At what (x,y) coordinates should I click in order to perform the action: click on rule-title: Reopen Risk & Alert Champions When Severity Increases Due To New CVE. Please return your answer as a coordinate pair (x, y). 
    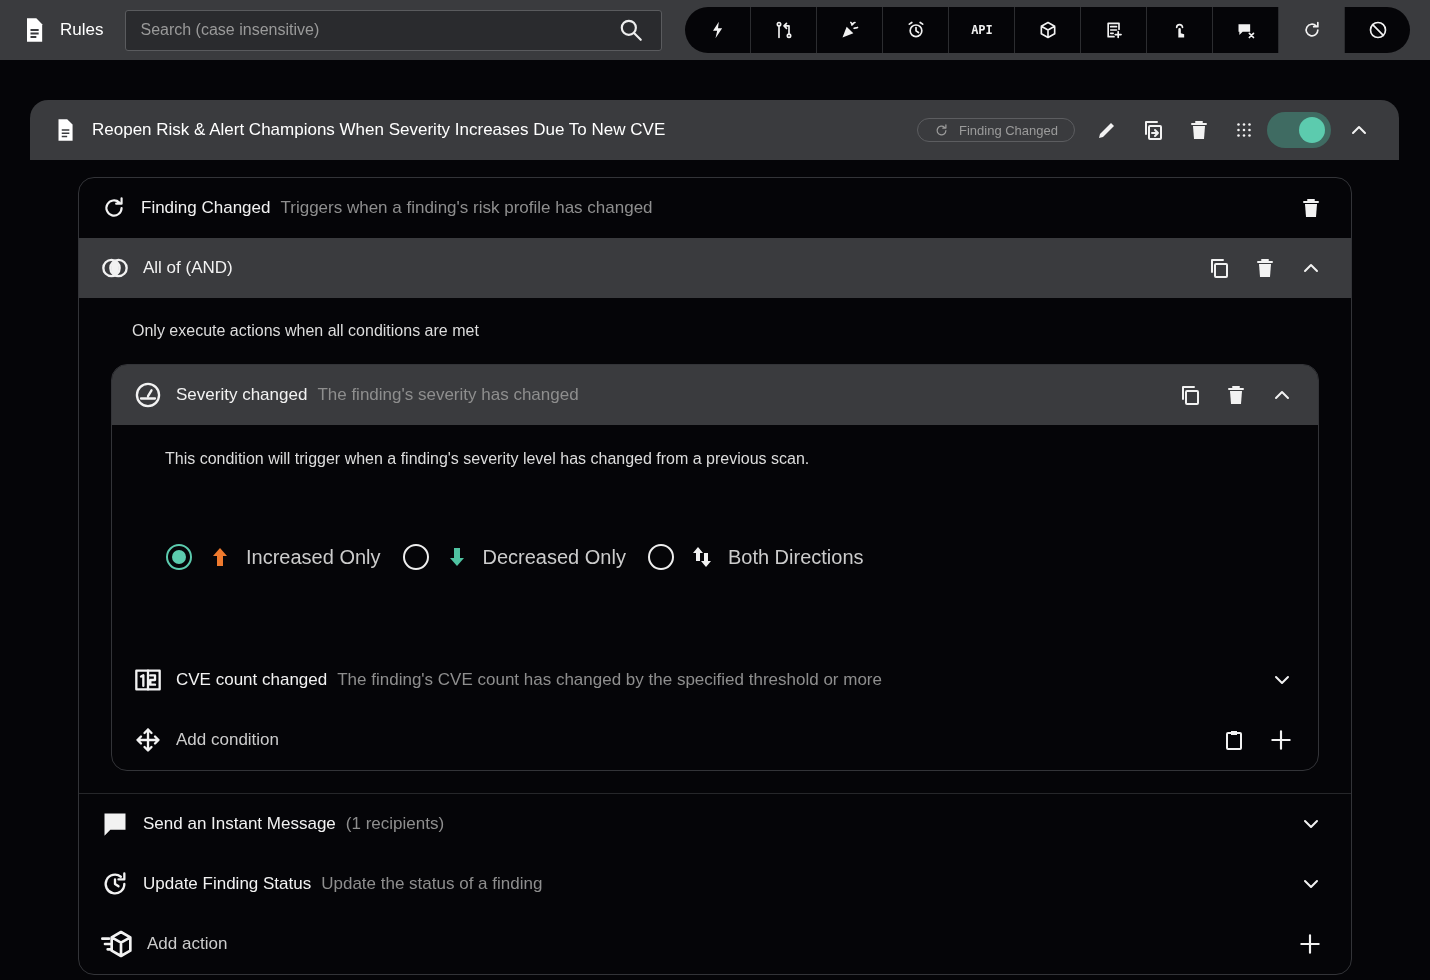
    Looking at the image, I should click on (379, 130).